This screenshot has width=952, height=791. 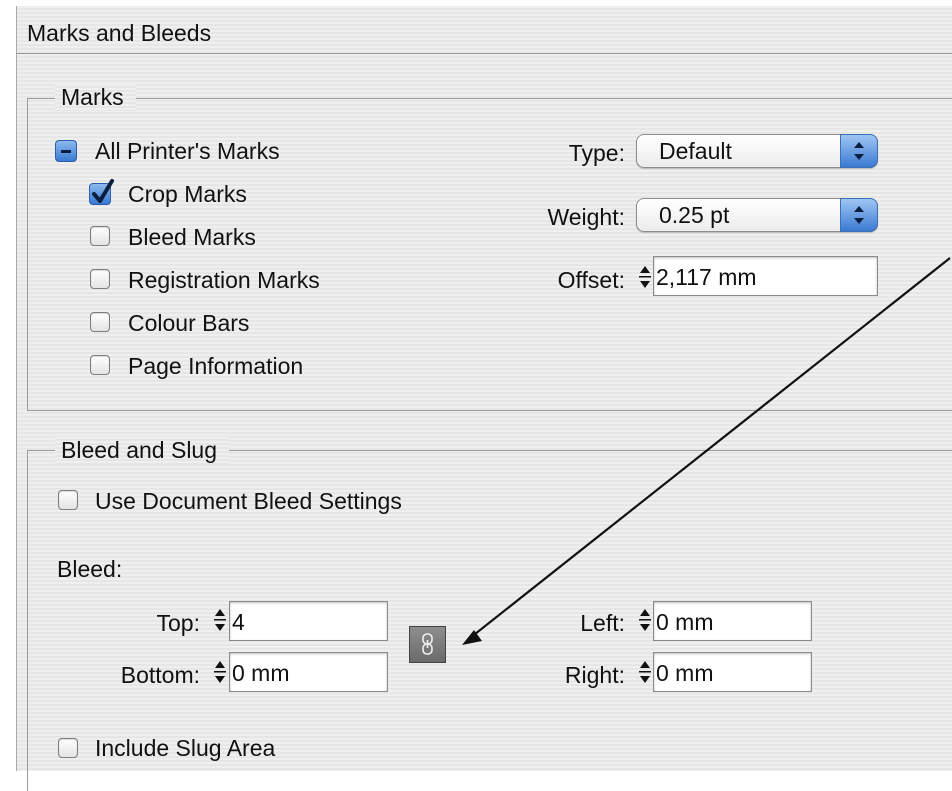 I want to click on right-field: 0 mm, so click(x=732, y=672).